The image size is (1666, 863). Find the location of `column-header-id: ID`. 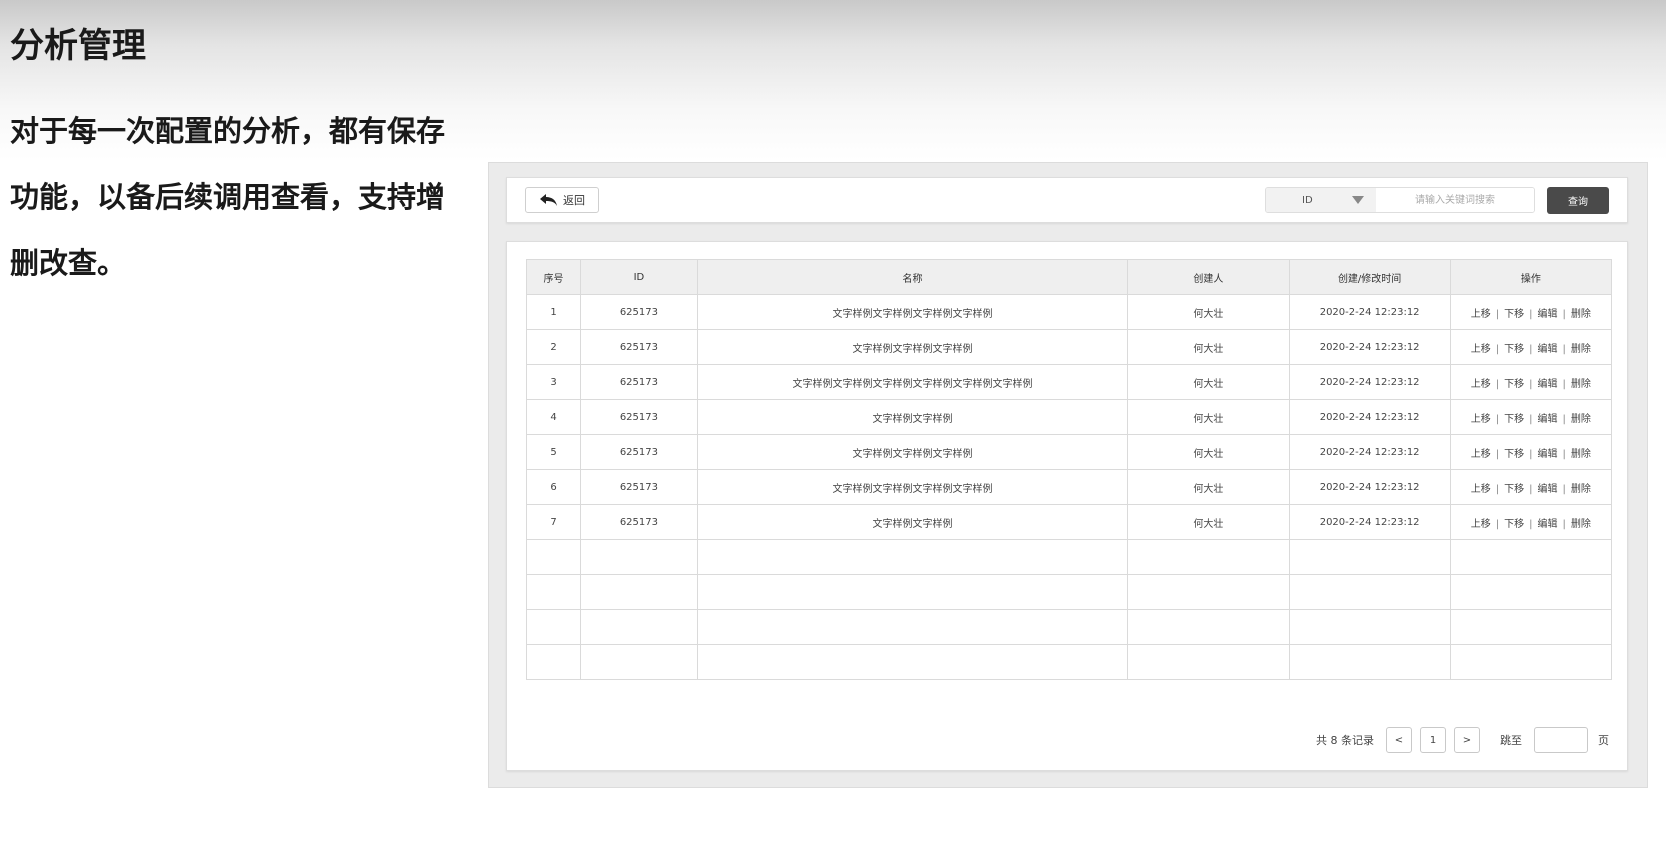

column-header-id: ID is located at coordinates (639, 277).